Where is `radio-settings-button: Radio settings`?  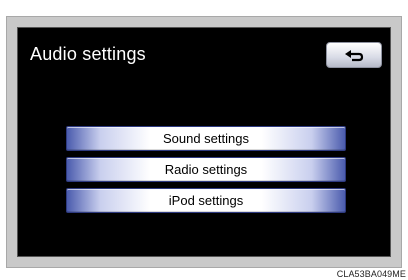
radio-settings-button: Radio settings is located at coordinates (206, 169).